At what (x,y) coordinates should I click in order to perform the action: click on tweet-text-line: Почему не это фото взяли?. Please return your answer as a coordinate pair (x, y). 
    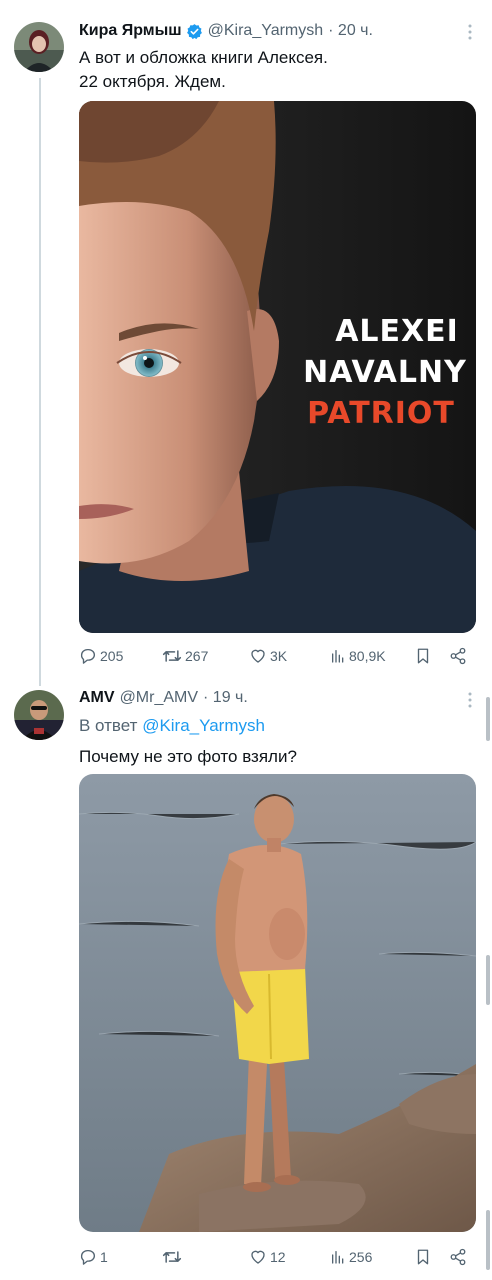
    Looking at the image, I should click on (188, 756).